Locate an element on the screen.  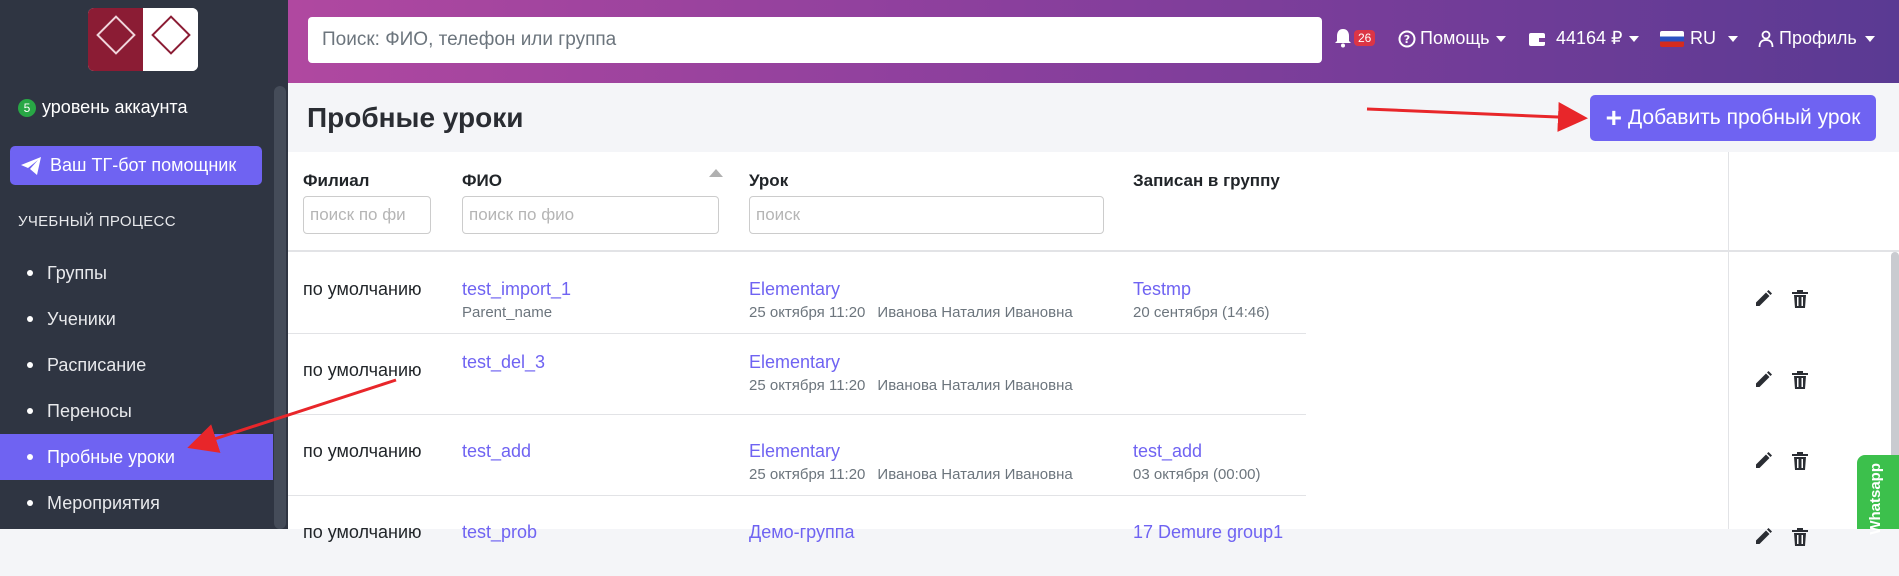
paper-plane-icon is located at coordinates (31, 165).